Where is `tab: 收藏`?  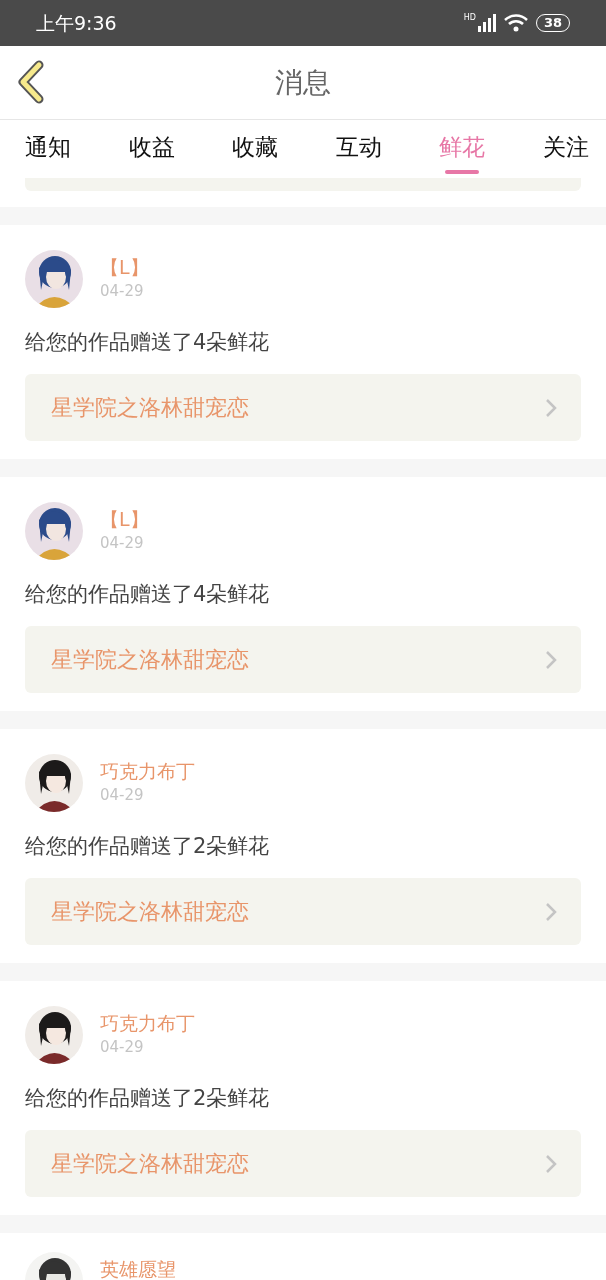 tab: 收藏 is located at coordinates (255, 149).